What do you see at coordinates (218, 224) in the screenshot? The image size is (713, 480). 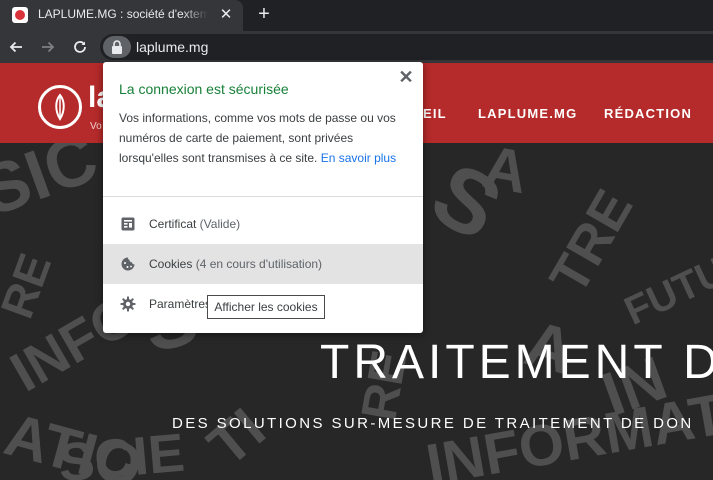 I see `certificate-status: (Valide)` at bounding box center [218, 224].